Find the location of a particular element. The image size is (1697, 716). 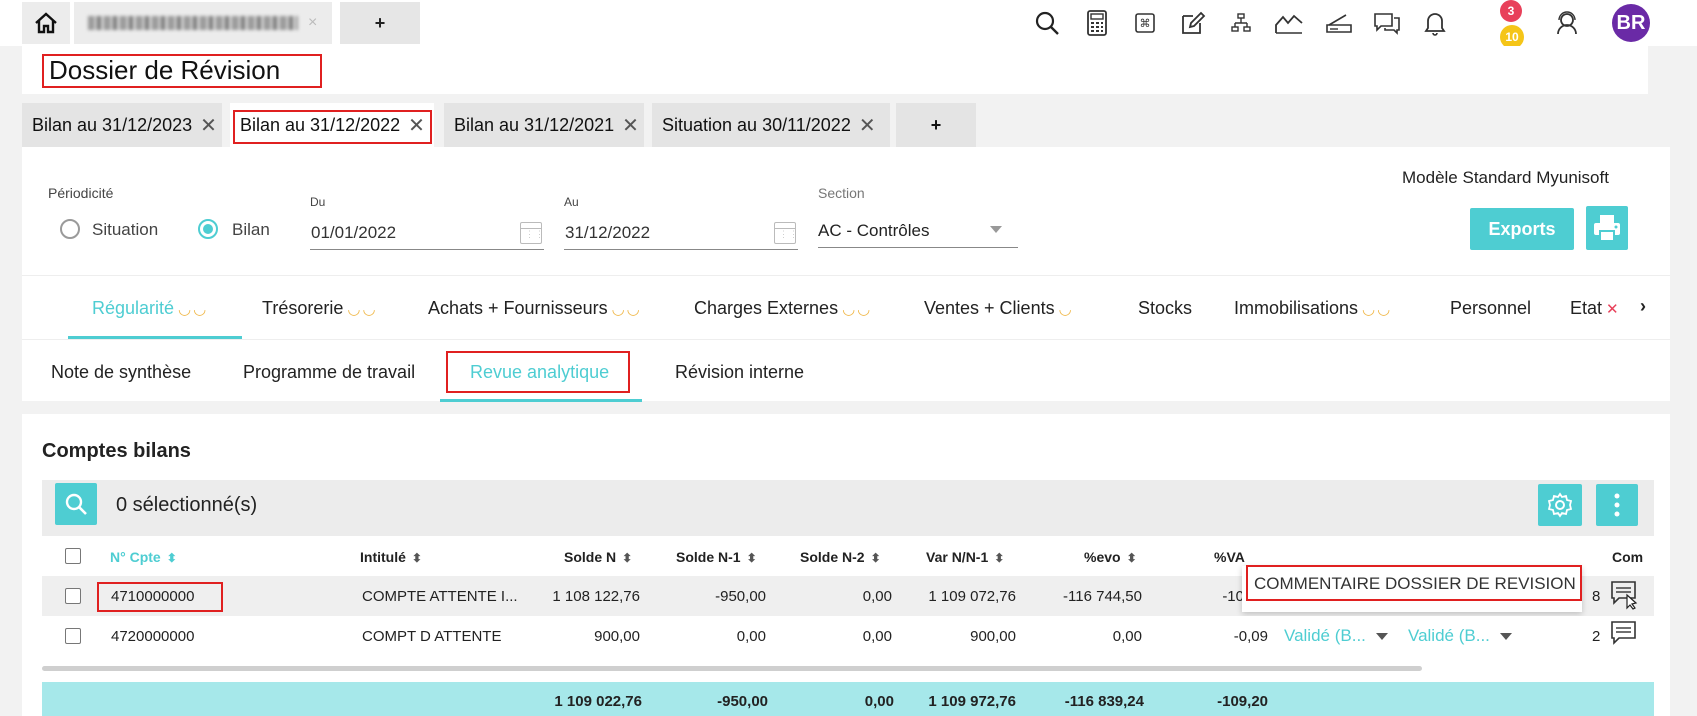

radio-situation-label: Situation is located at coordinates (125, 230).